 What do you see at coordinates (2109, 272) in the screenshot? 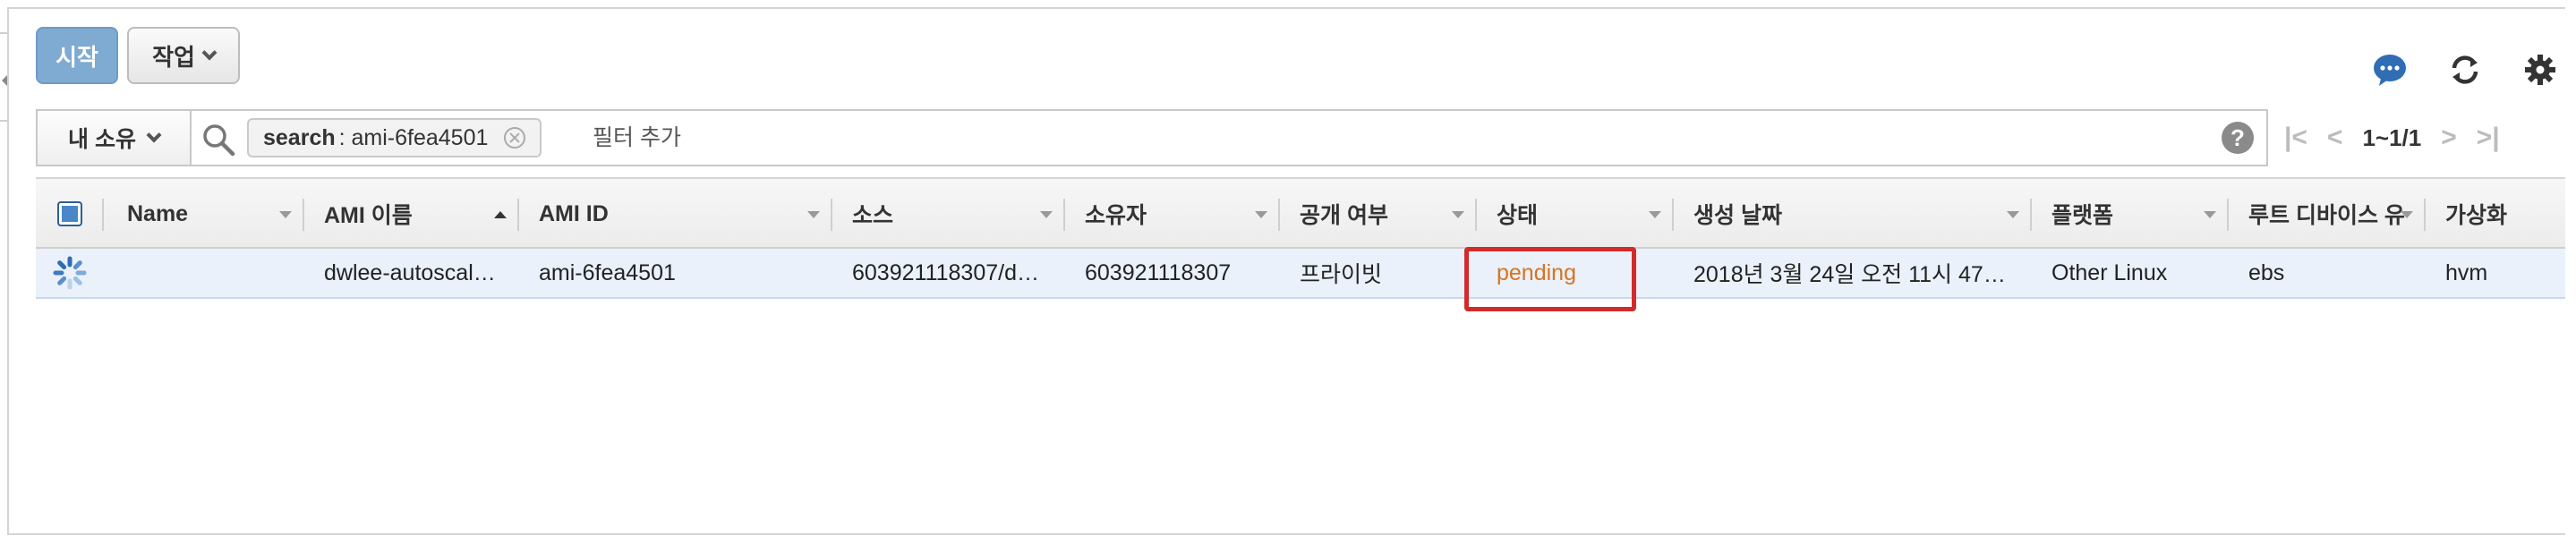
I see `cell-platform: Other Linux` at bounding box center [2109, 272].